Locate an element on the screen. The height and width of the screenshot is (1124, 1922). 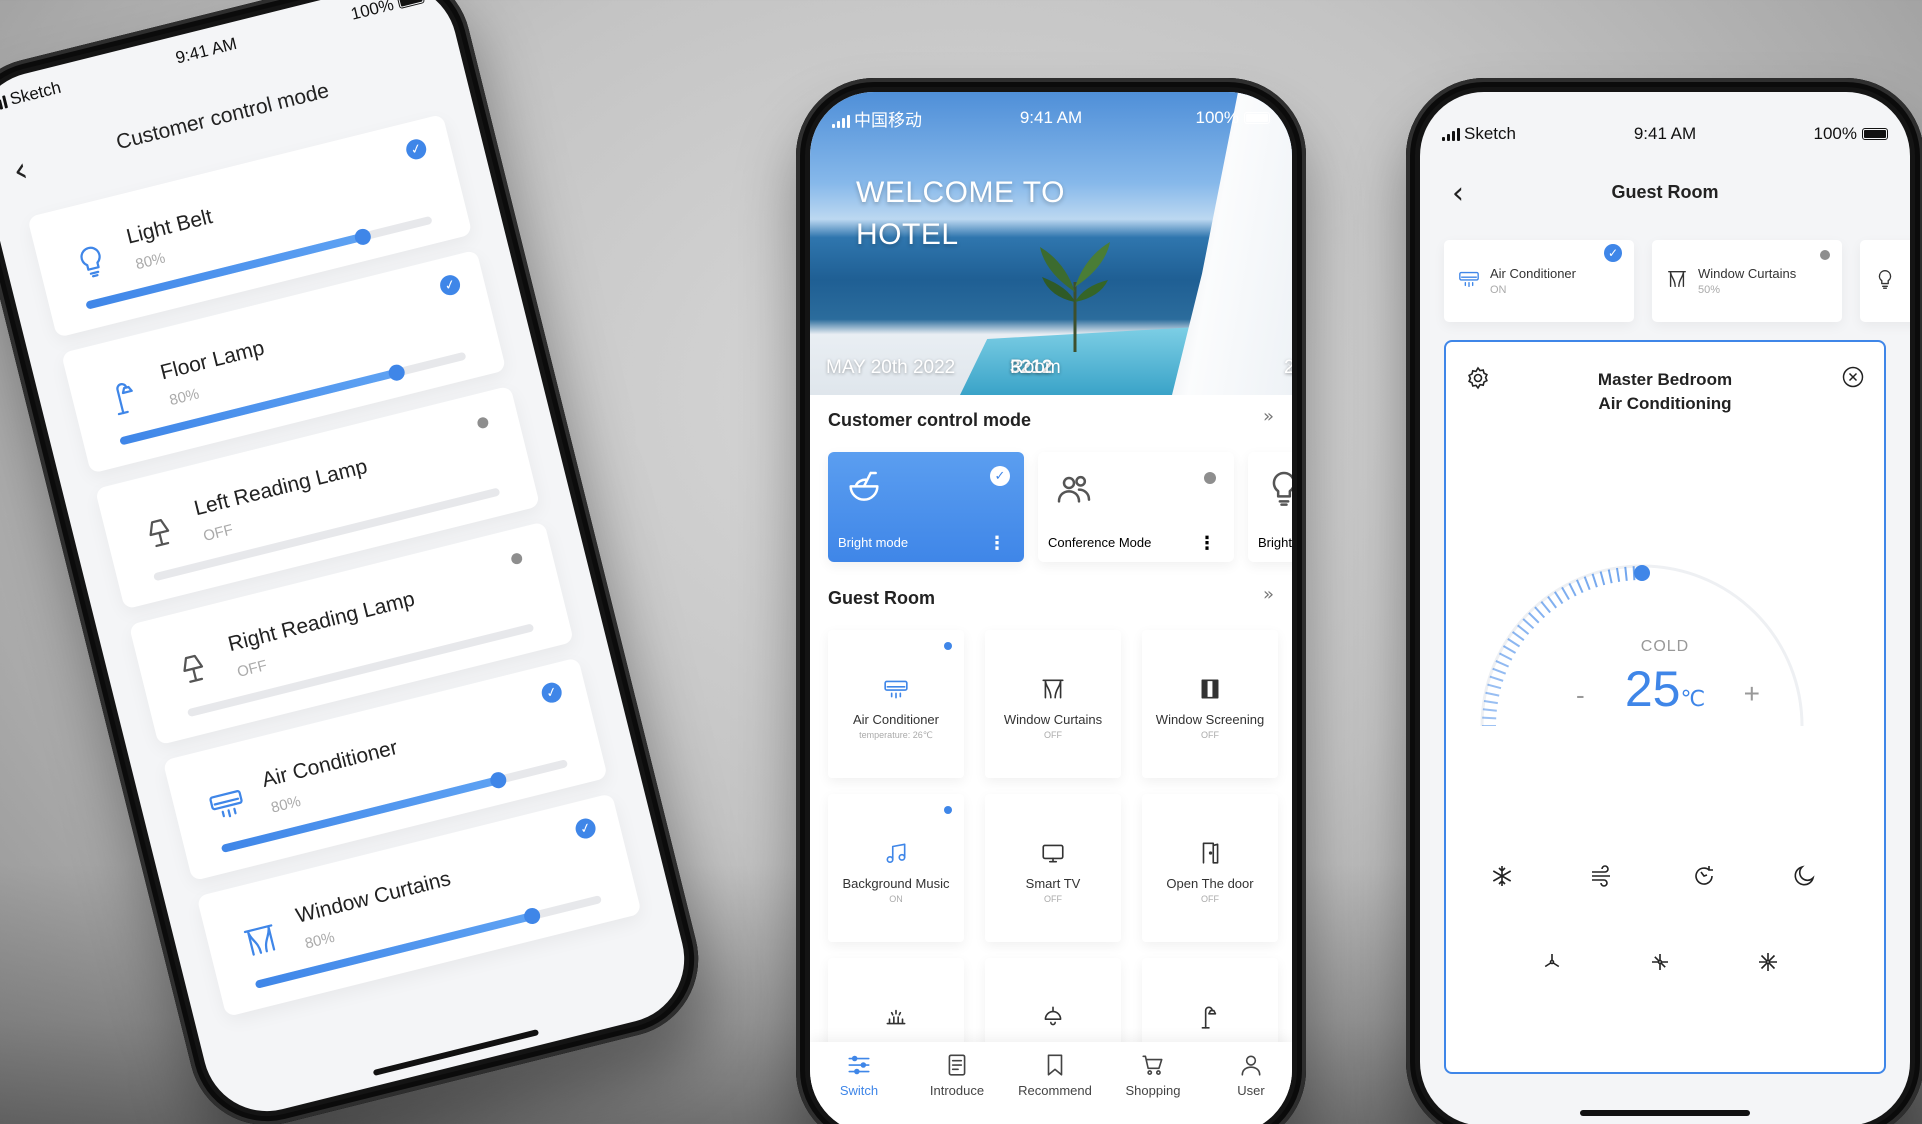
temperature-value: 25 is located at coordinates (1652, 689).